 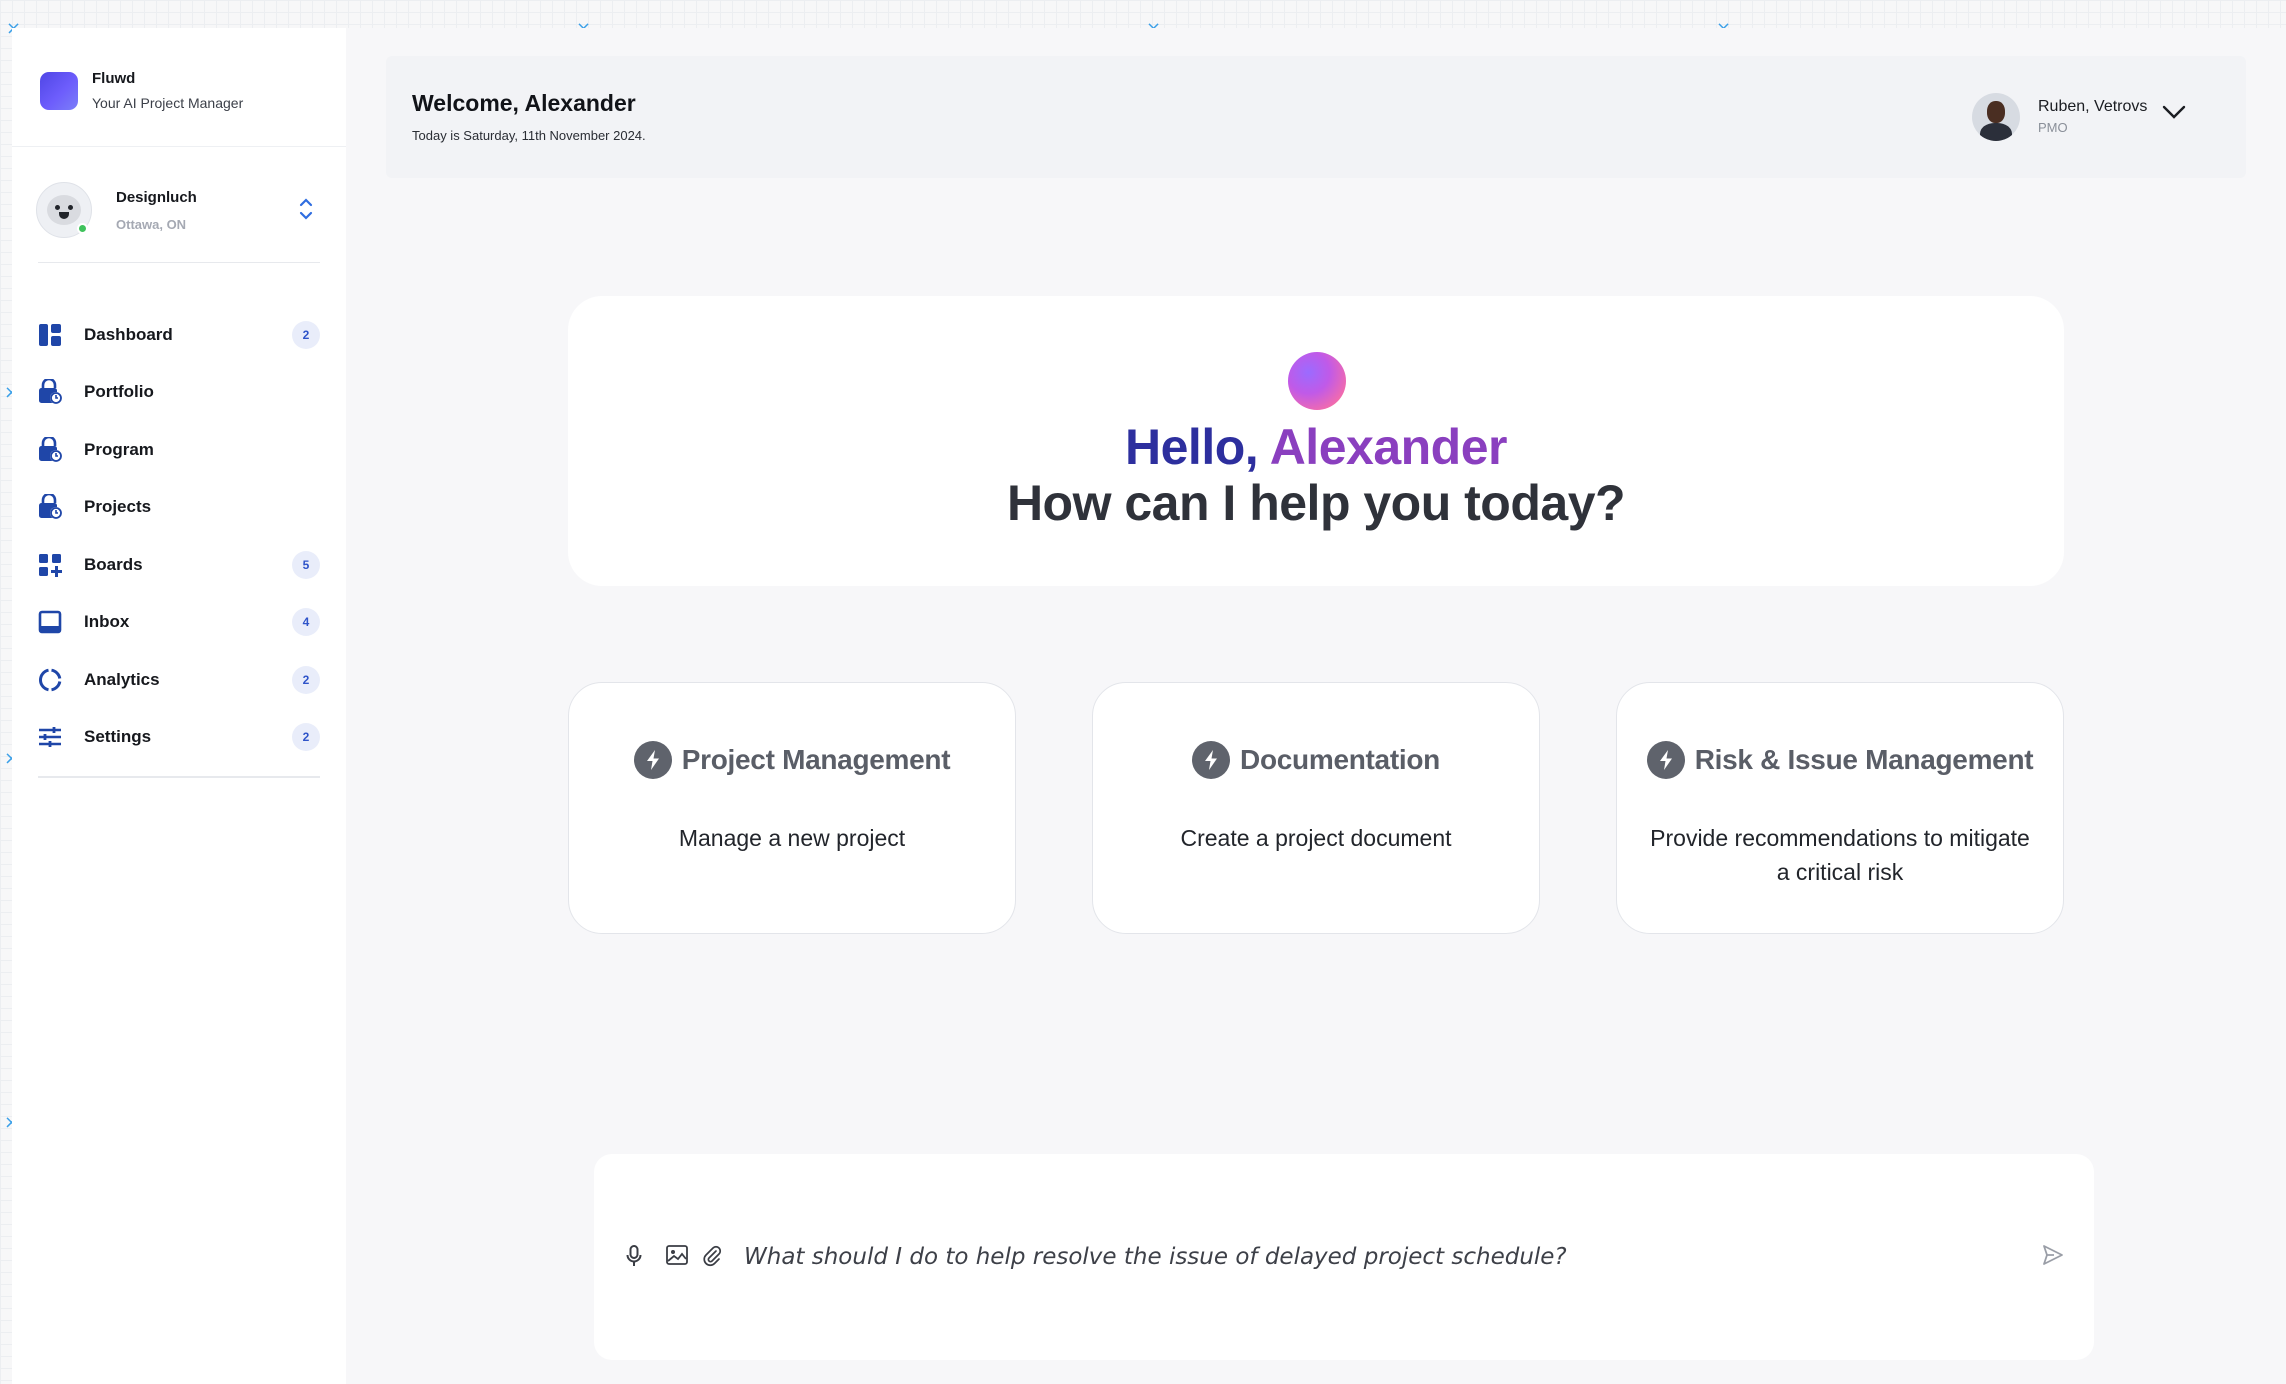 I want to click on card-title: Project Management, so click(x=816, y=759).